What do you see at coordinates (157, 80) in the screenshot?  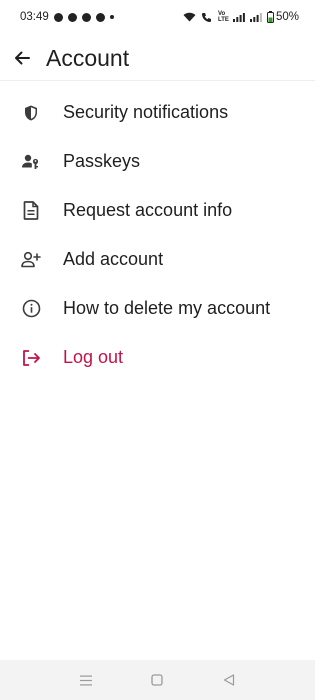 I see `header-divider` at bounding box center [157, 80].